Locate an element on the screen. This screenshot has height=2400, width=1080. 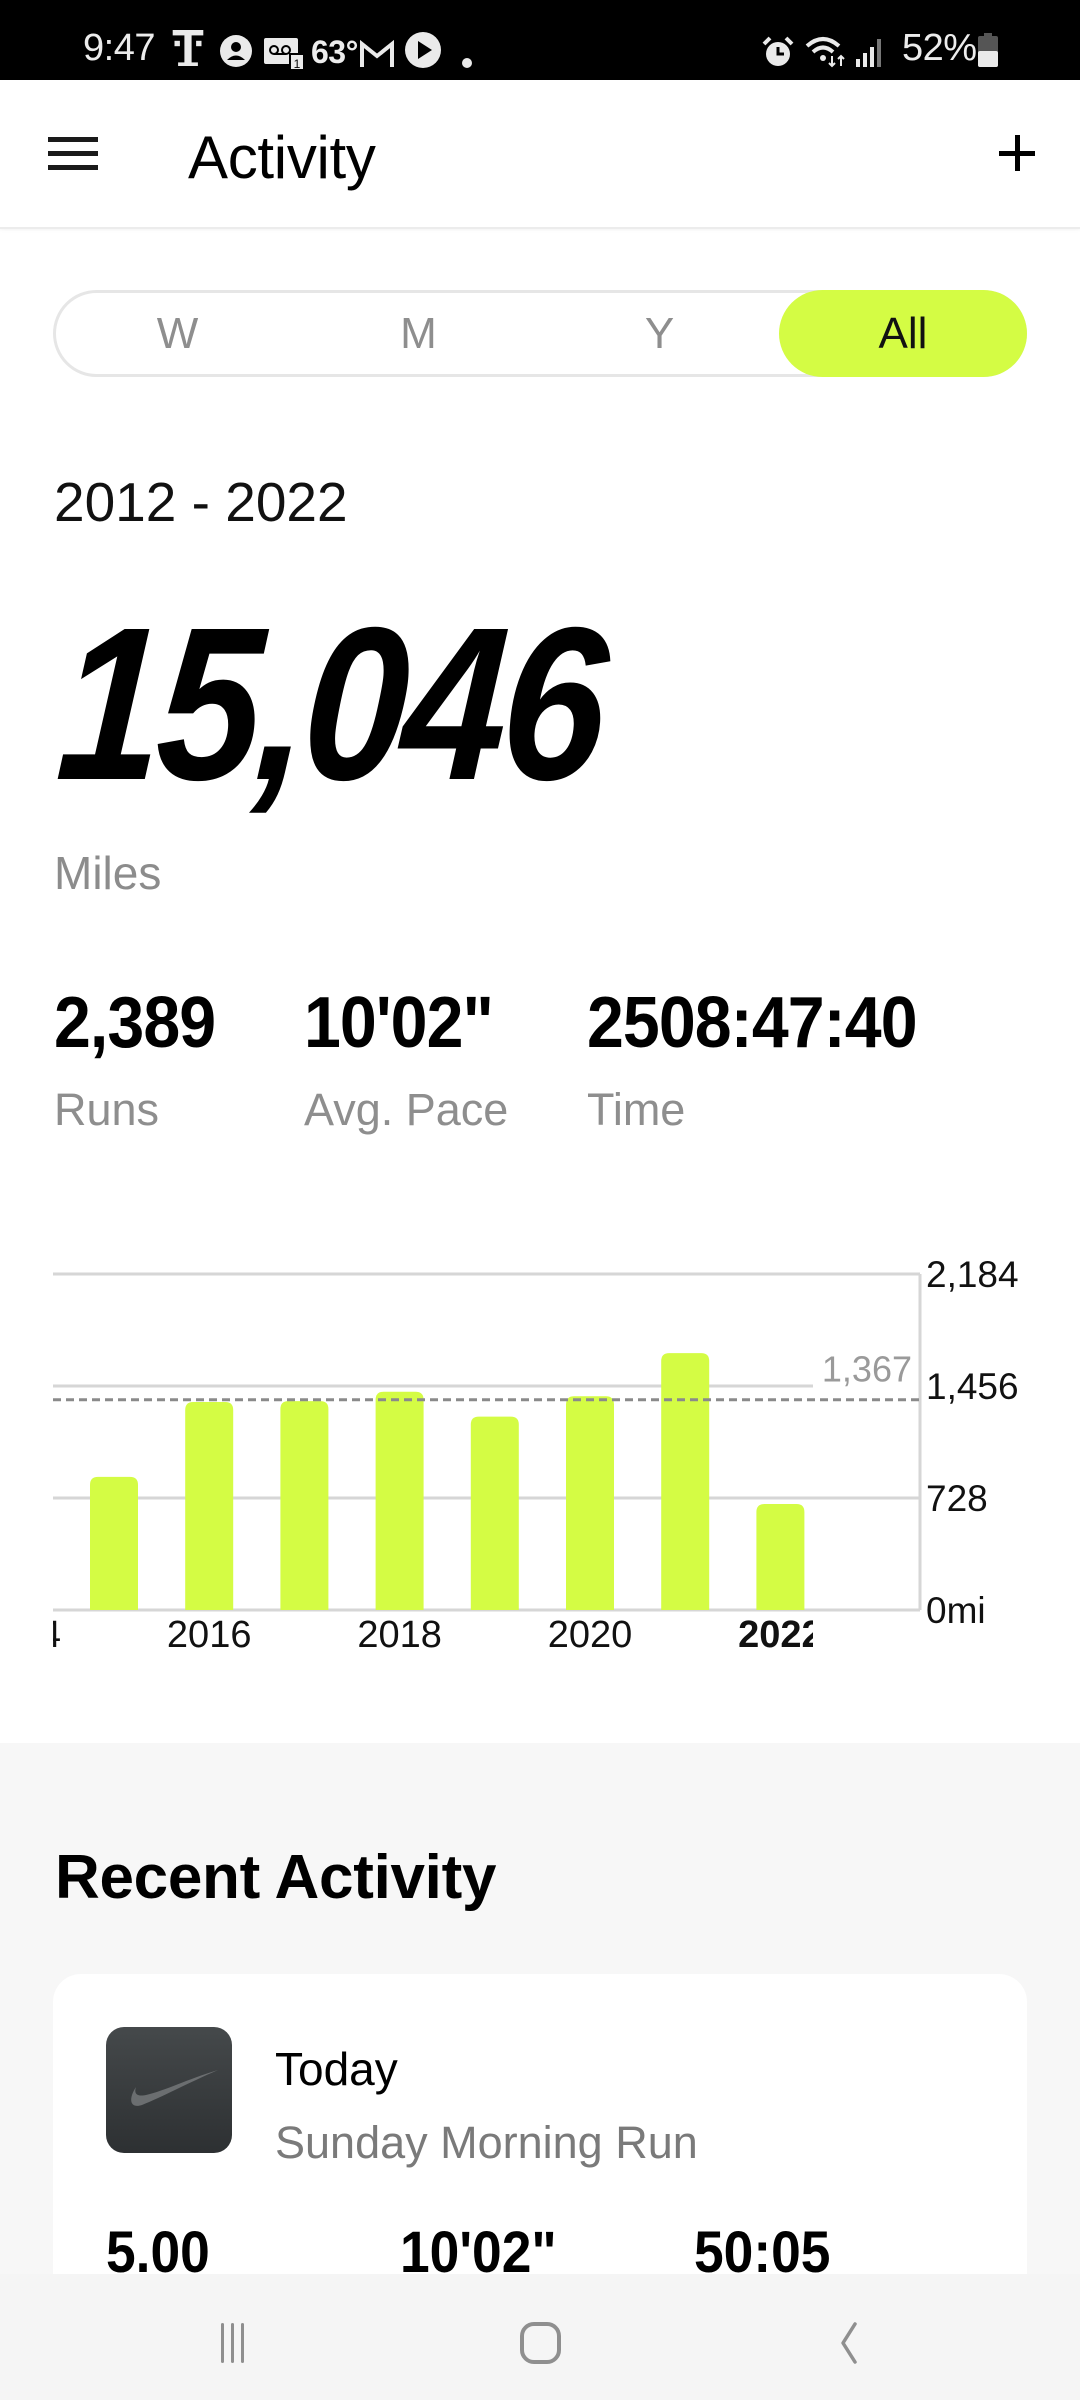
x-axis-labels: 2014 2016 2018 2020 2022 is located at coordinates (411, 1635).